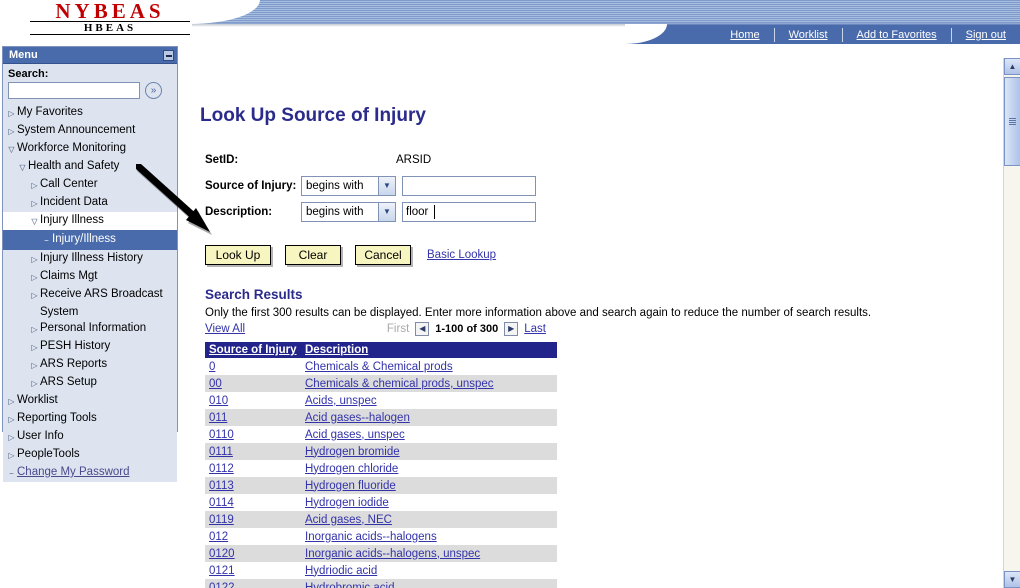 Image resolution: width=1020 pixels, height=588 pixels. What do you see at coordinates (897, 35) in the screenshot?
I see `nav-add-to-favorites: Add to Favorites` at bounding box center [897, 35].